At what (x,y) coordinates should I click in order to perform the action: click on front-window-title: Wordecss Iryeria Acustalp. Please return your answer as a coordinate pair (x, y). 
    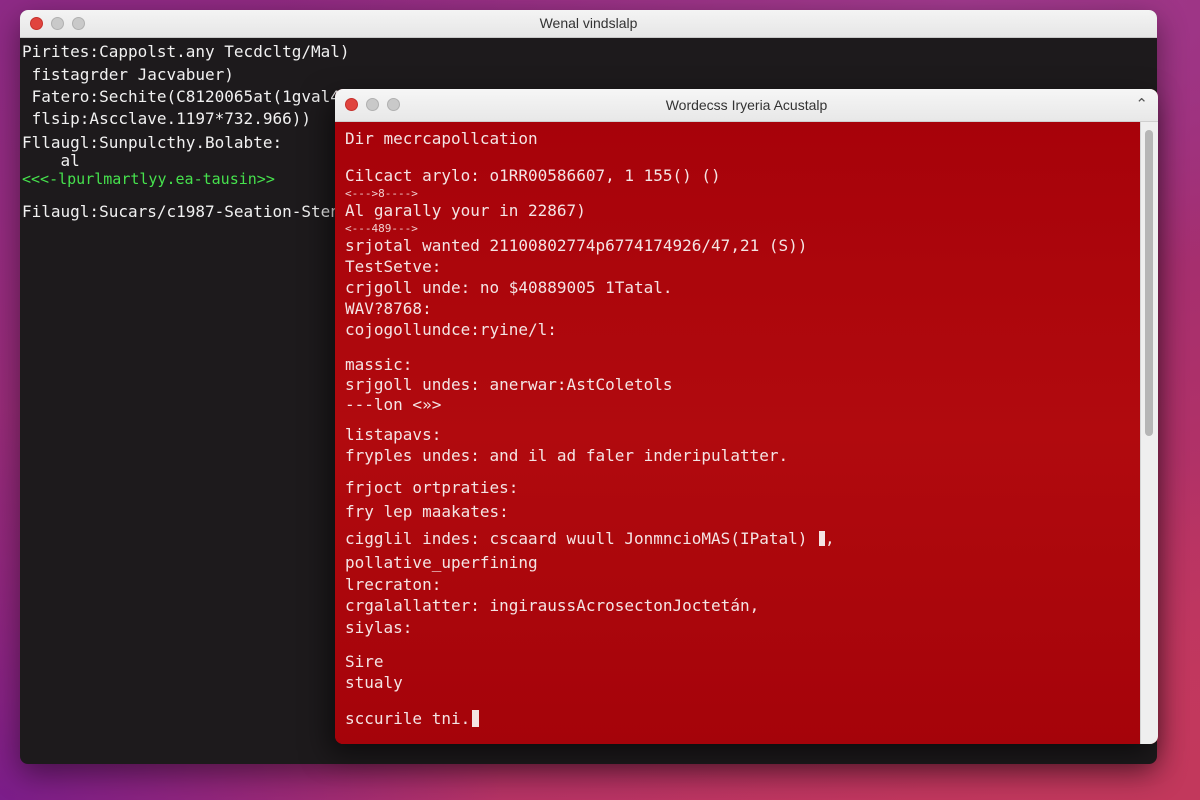
    Looking at the image, I should click on (746, 105).